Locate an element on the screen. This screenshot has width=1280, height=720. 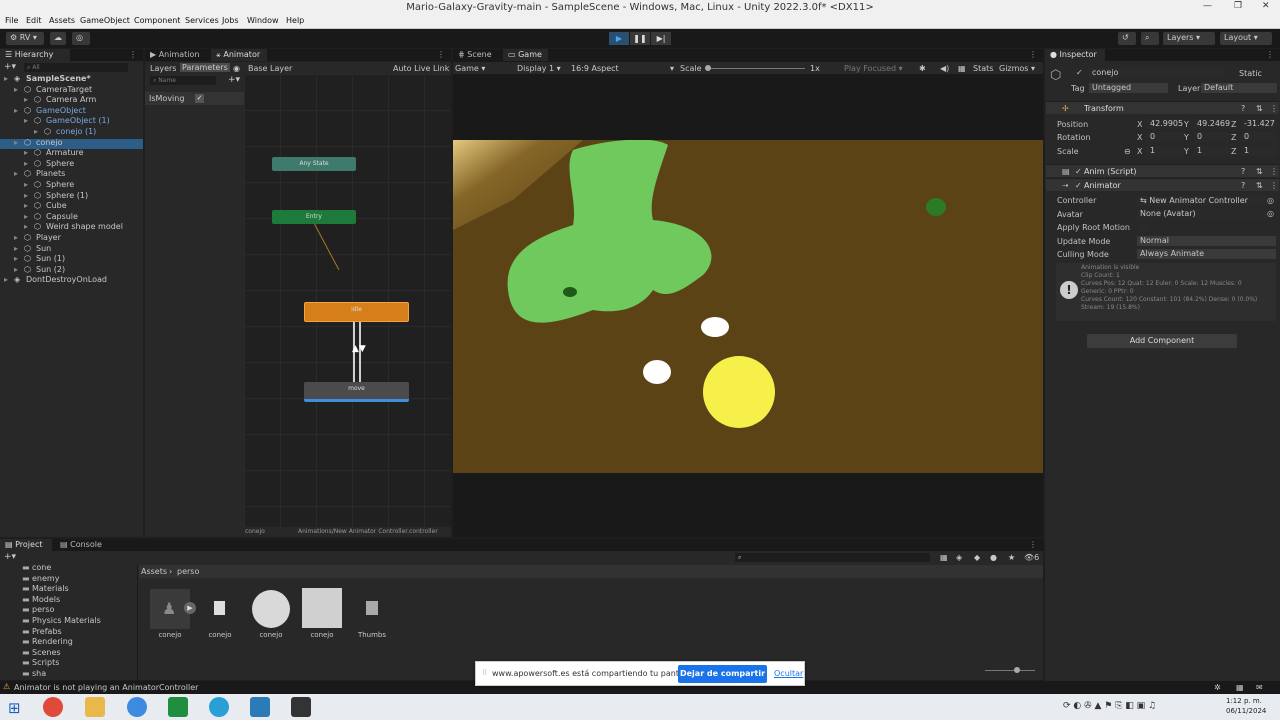
cloud-icon: ☁ is located at coordinates (58, 38).